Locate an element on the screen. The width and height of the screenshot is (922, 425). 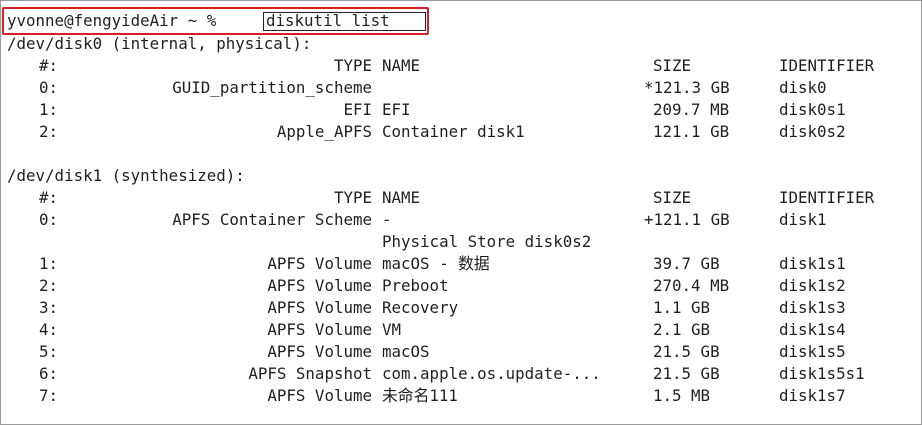
partition-number: 4: is located at coordinates (49, 329).